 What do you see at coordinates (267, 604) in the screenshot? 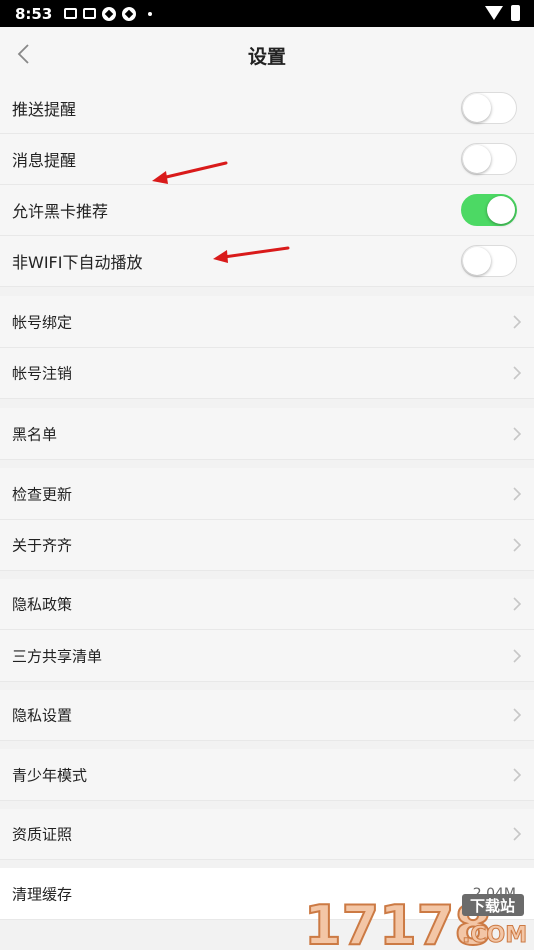
I see `menu-item-privacy-policy: 隐私政策` at bounding box center [267, 604].